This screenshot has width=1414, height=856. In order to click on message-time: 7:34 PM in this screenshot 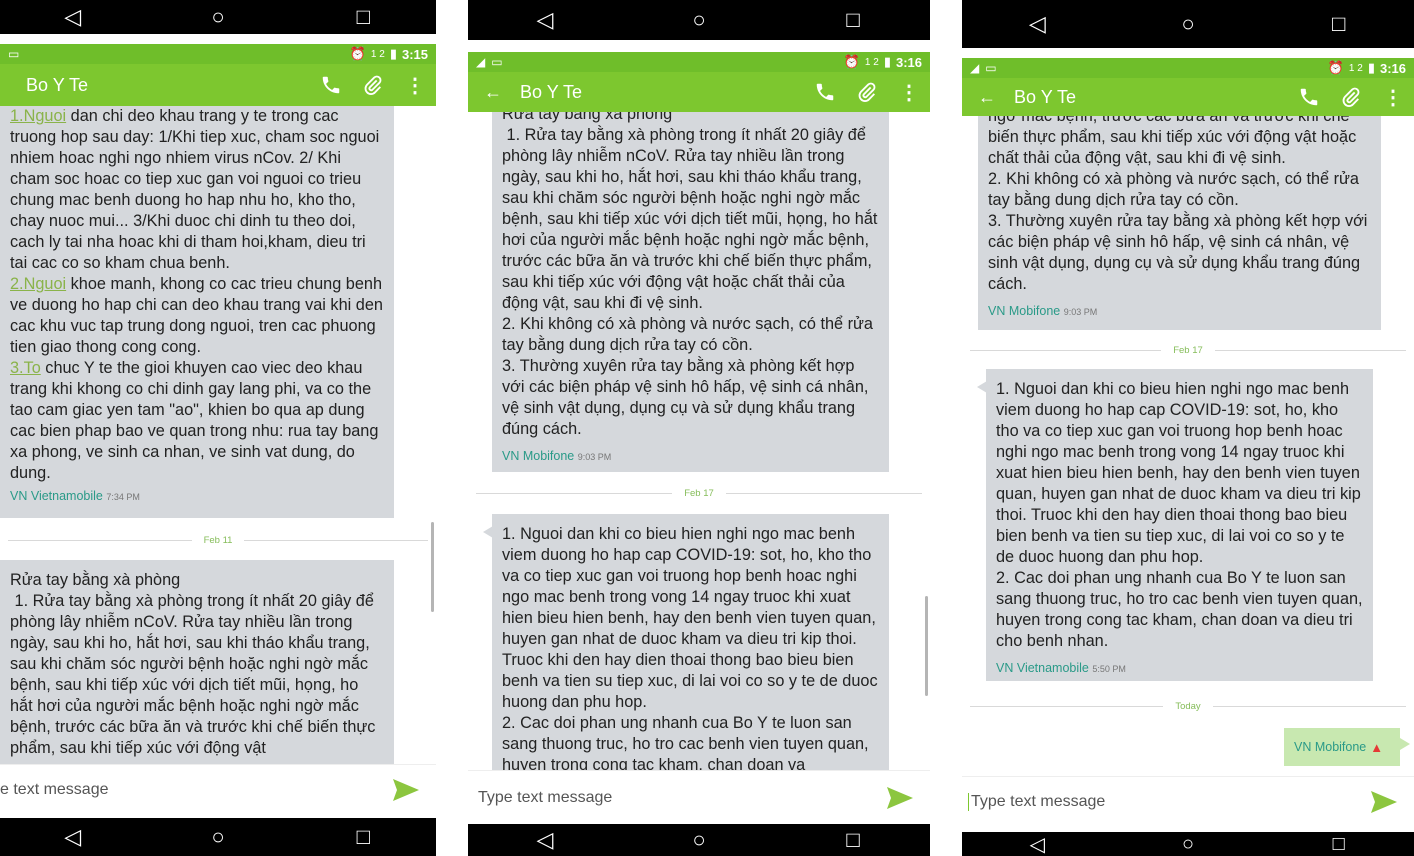, I will do `click(123, 497)`.